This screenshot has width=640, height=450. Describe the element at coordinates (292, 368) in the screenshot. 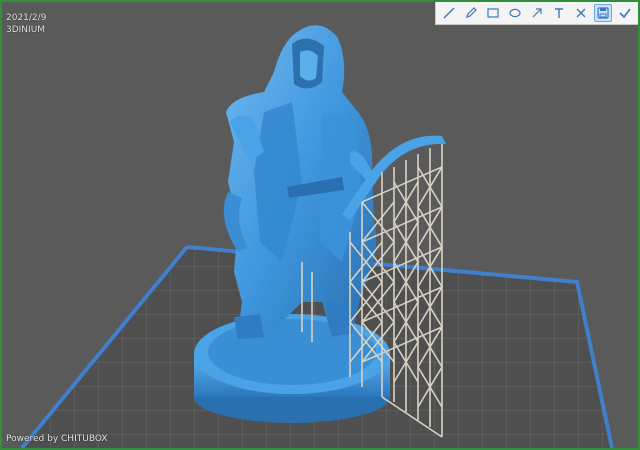

I see `model-base` at that location.